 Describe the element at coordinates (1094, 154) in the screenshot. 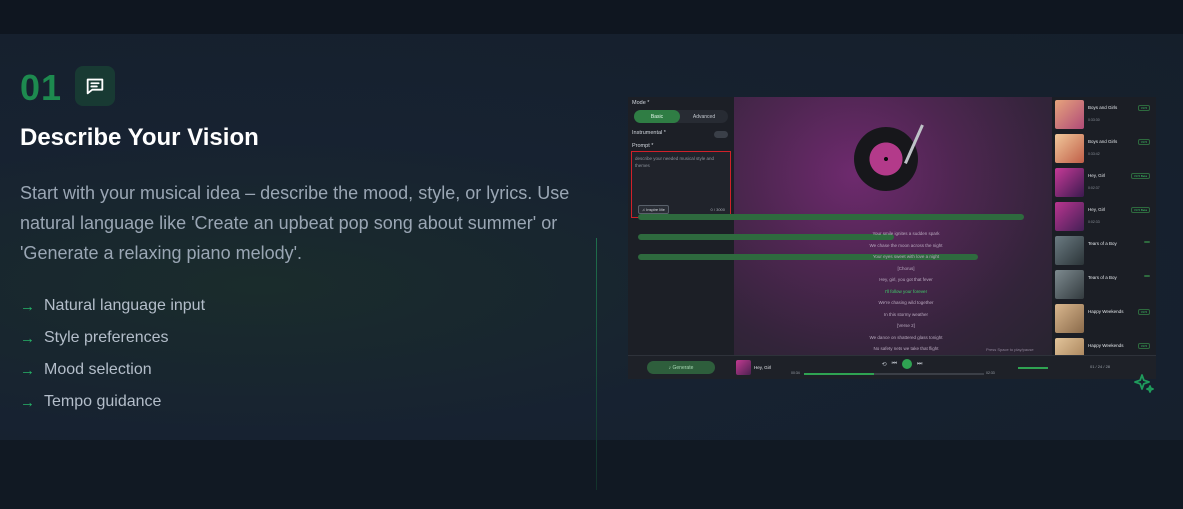

I see `song-time: 0:33:42` at that location.